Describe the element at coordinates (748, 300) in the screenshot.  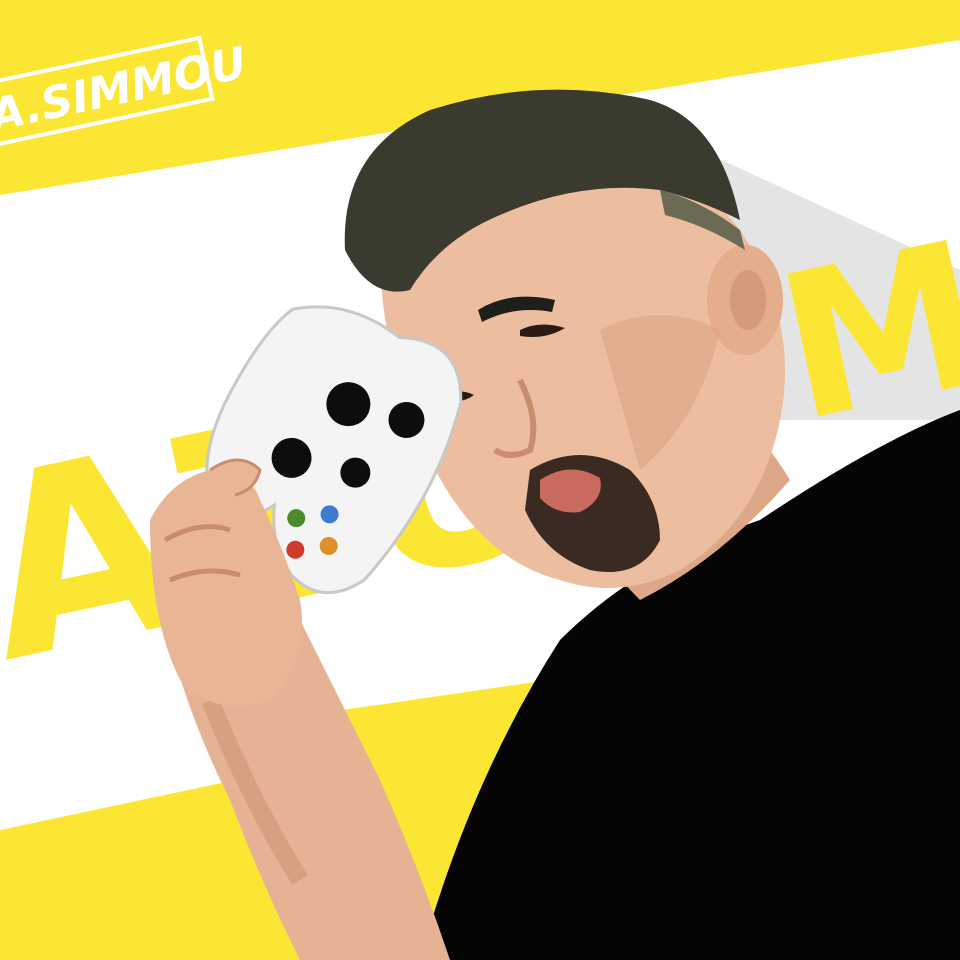
I see `ear-inner` at that location.